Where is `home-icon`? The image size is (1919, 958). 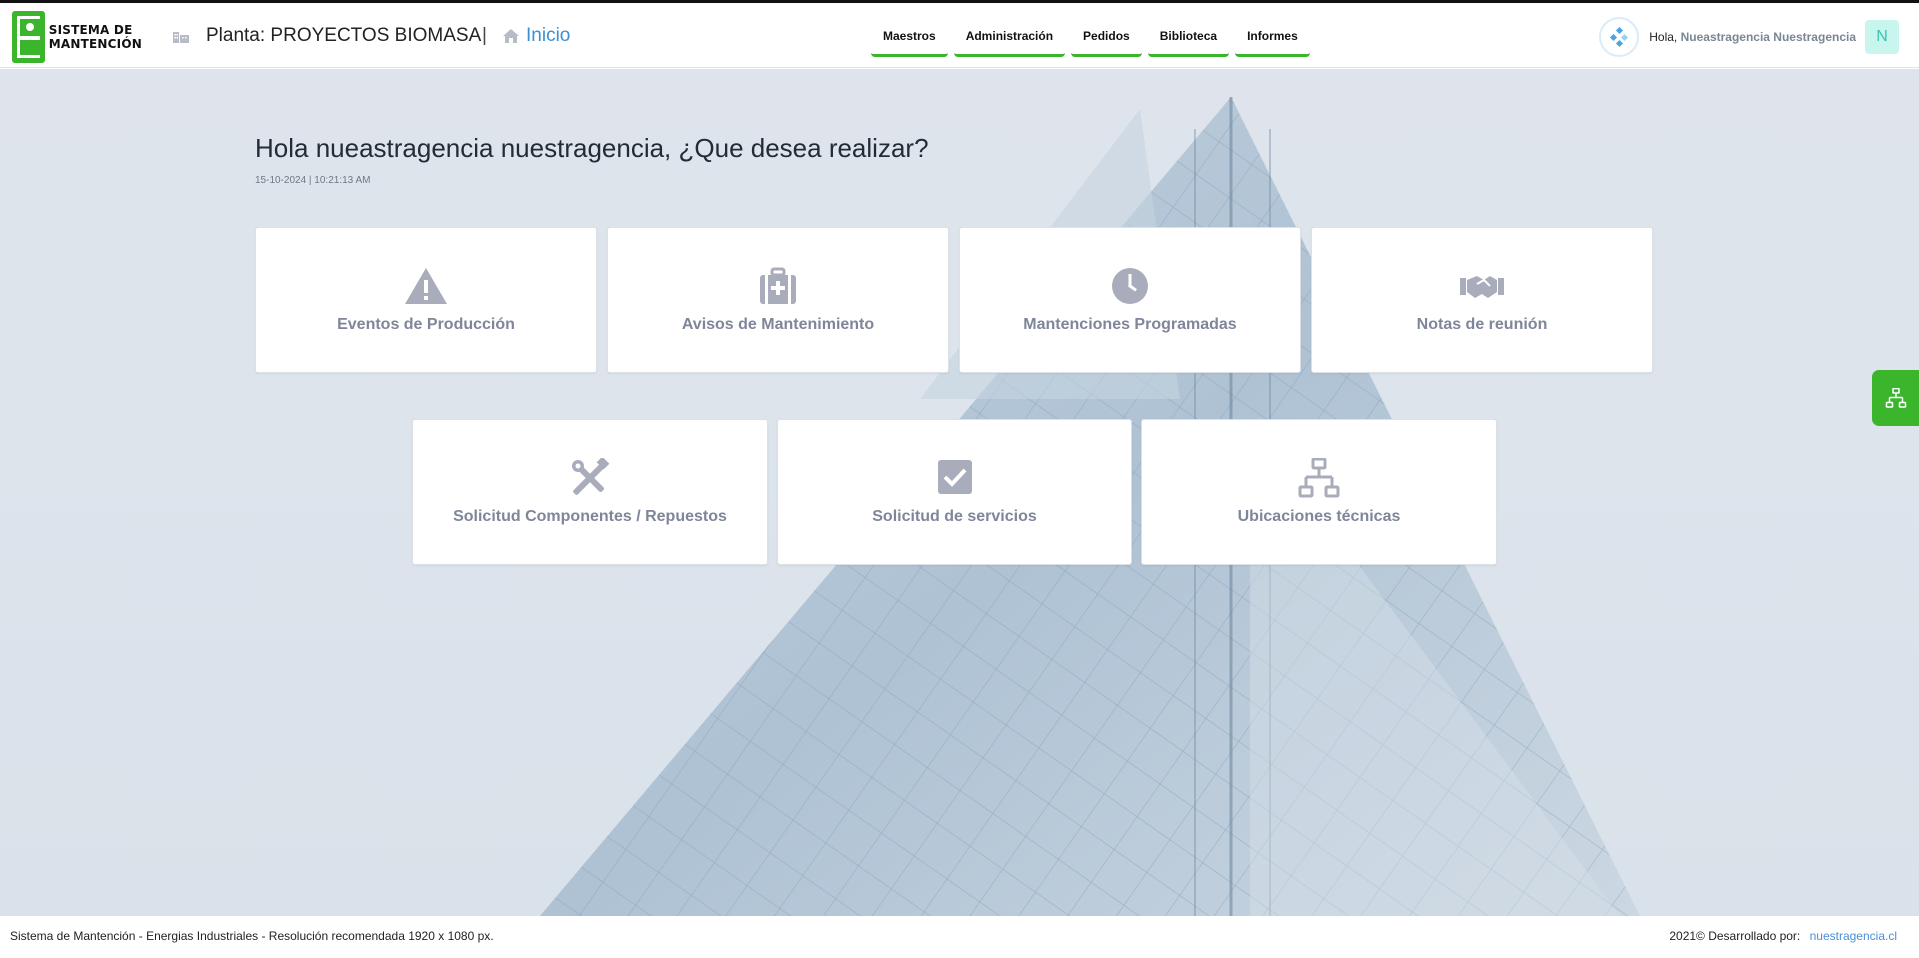
home-icon is located at coordinates (511, 36).